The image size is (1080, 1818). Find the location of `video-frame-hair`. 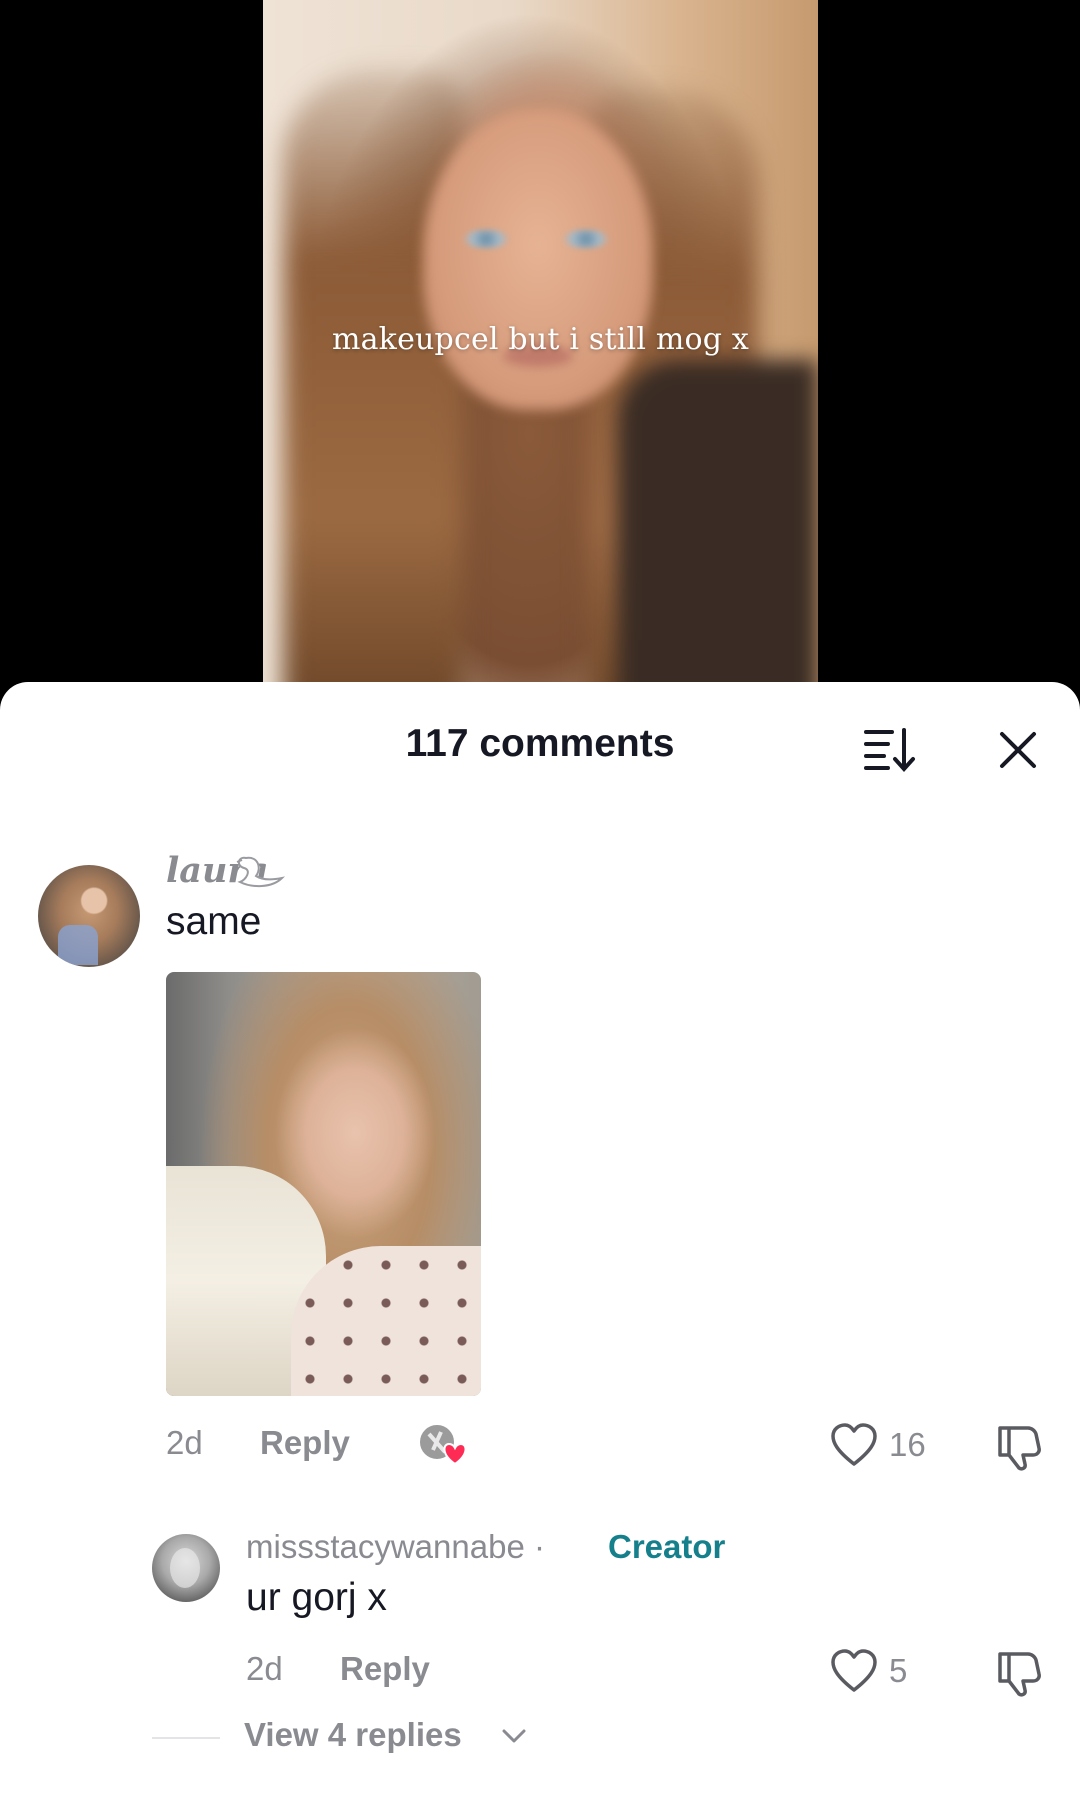

video-frame-hair is located at coordinates (373, 385).